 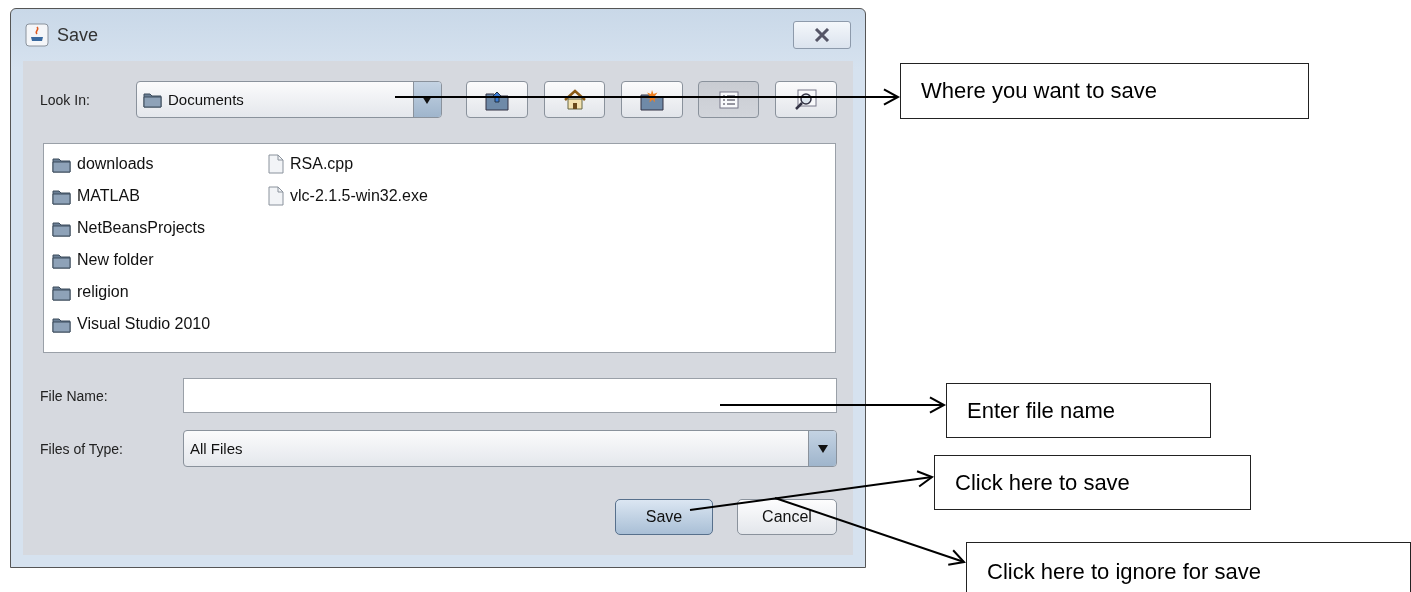 I want to click on close-button, so click(x=822, y=35).